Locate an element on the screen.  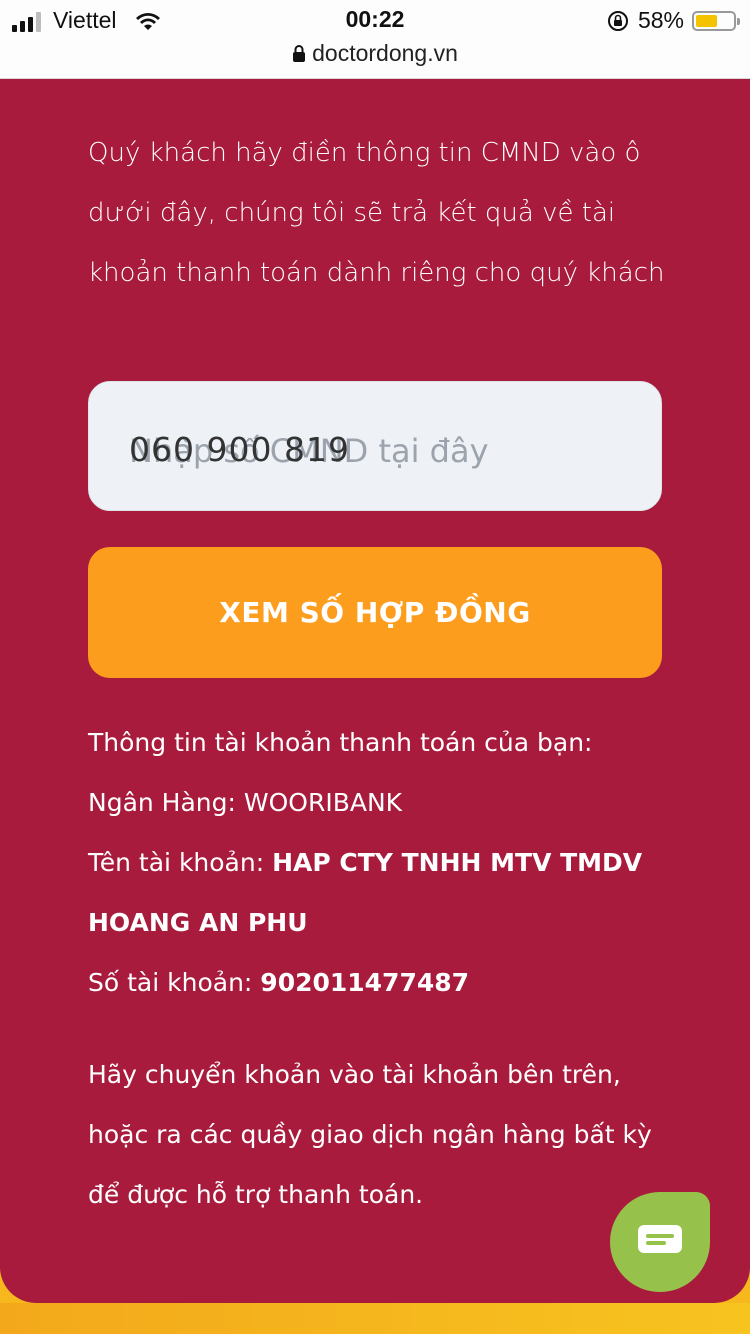
page-background-strip is located at coordinates (375, 1318).